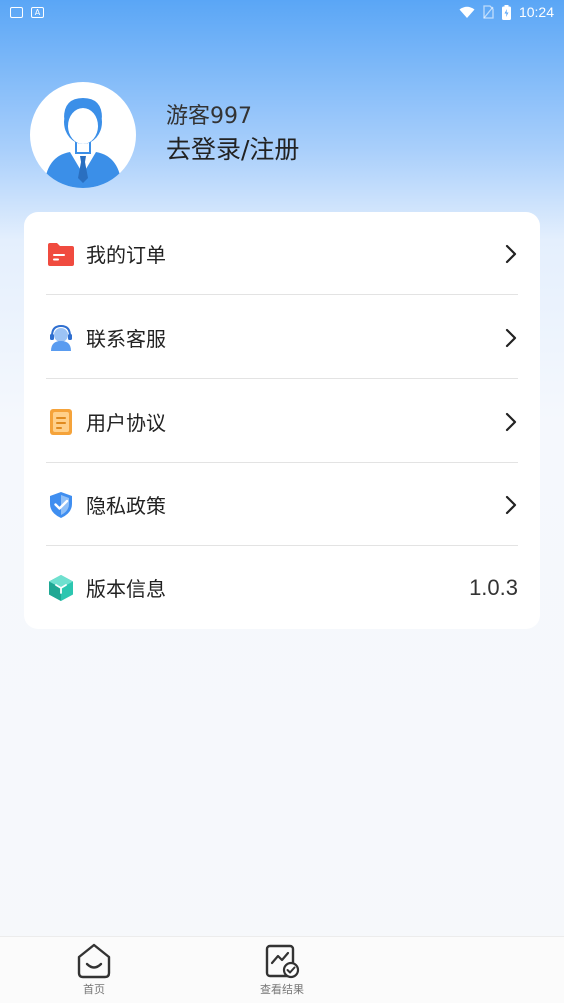 Image resolution: width=564 pixels, height=1003 pixels. I want to click on wifi-icon, so click(467, 12).